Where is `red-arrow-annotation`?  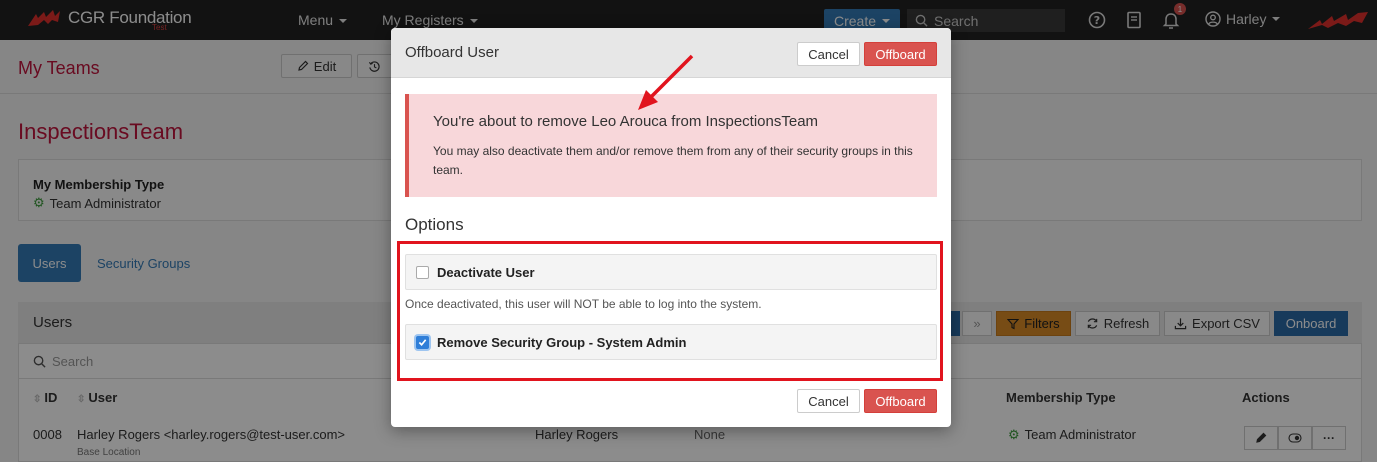
red-arrow-annotation is located at coordinates (666, 82).